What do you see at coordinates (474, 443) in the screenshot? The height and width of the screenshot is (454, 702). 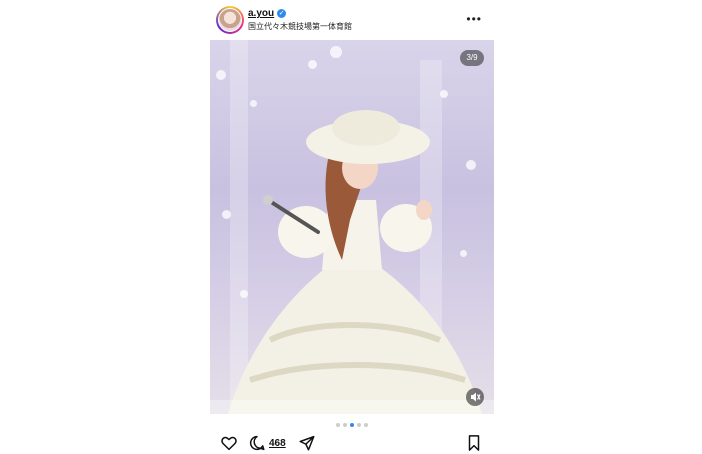 I see `bookmark-icon` at bounding box center [474, 443].